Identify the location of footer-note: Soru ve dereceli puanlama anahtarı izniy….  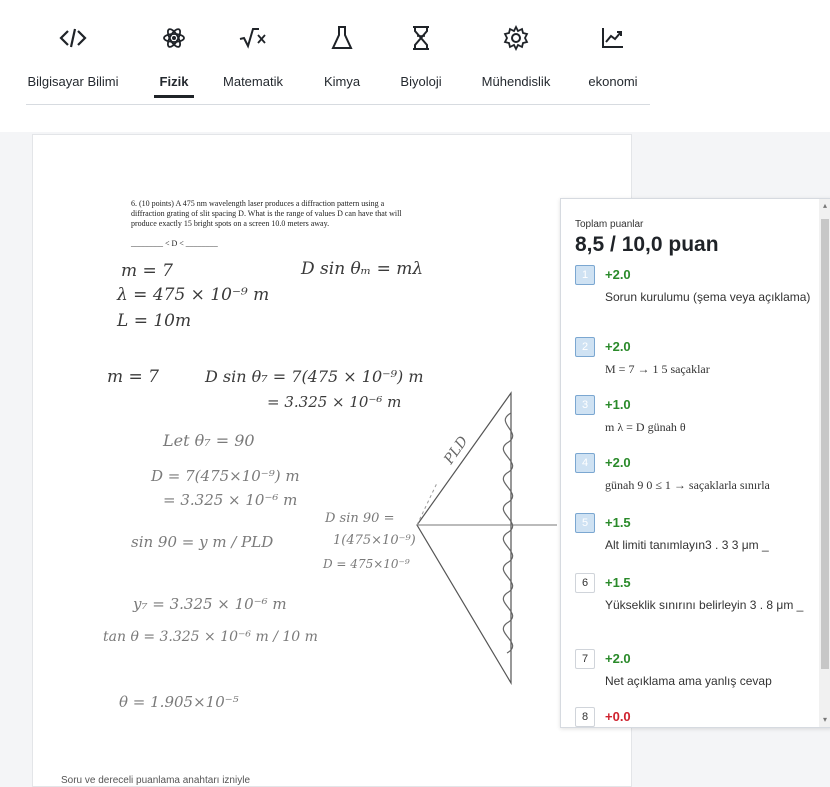
(155, 780).